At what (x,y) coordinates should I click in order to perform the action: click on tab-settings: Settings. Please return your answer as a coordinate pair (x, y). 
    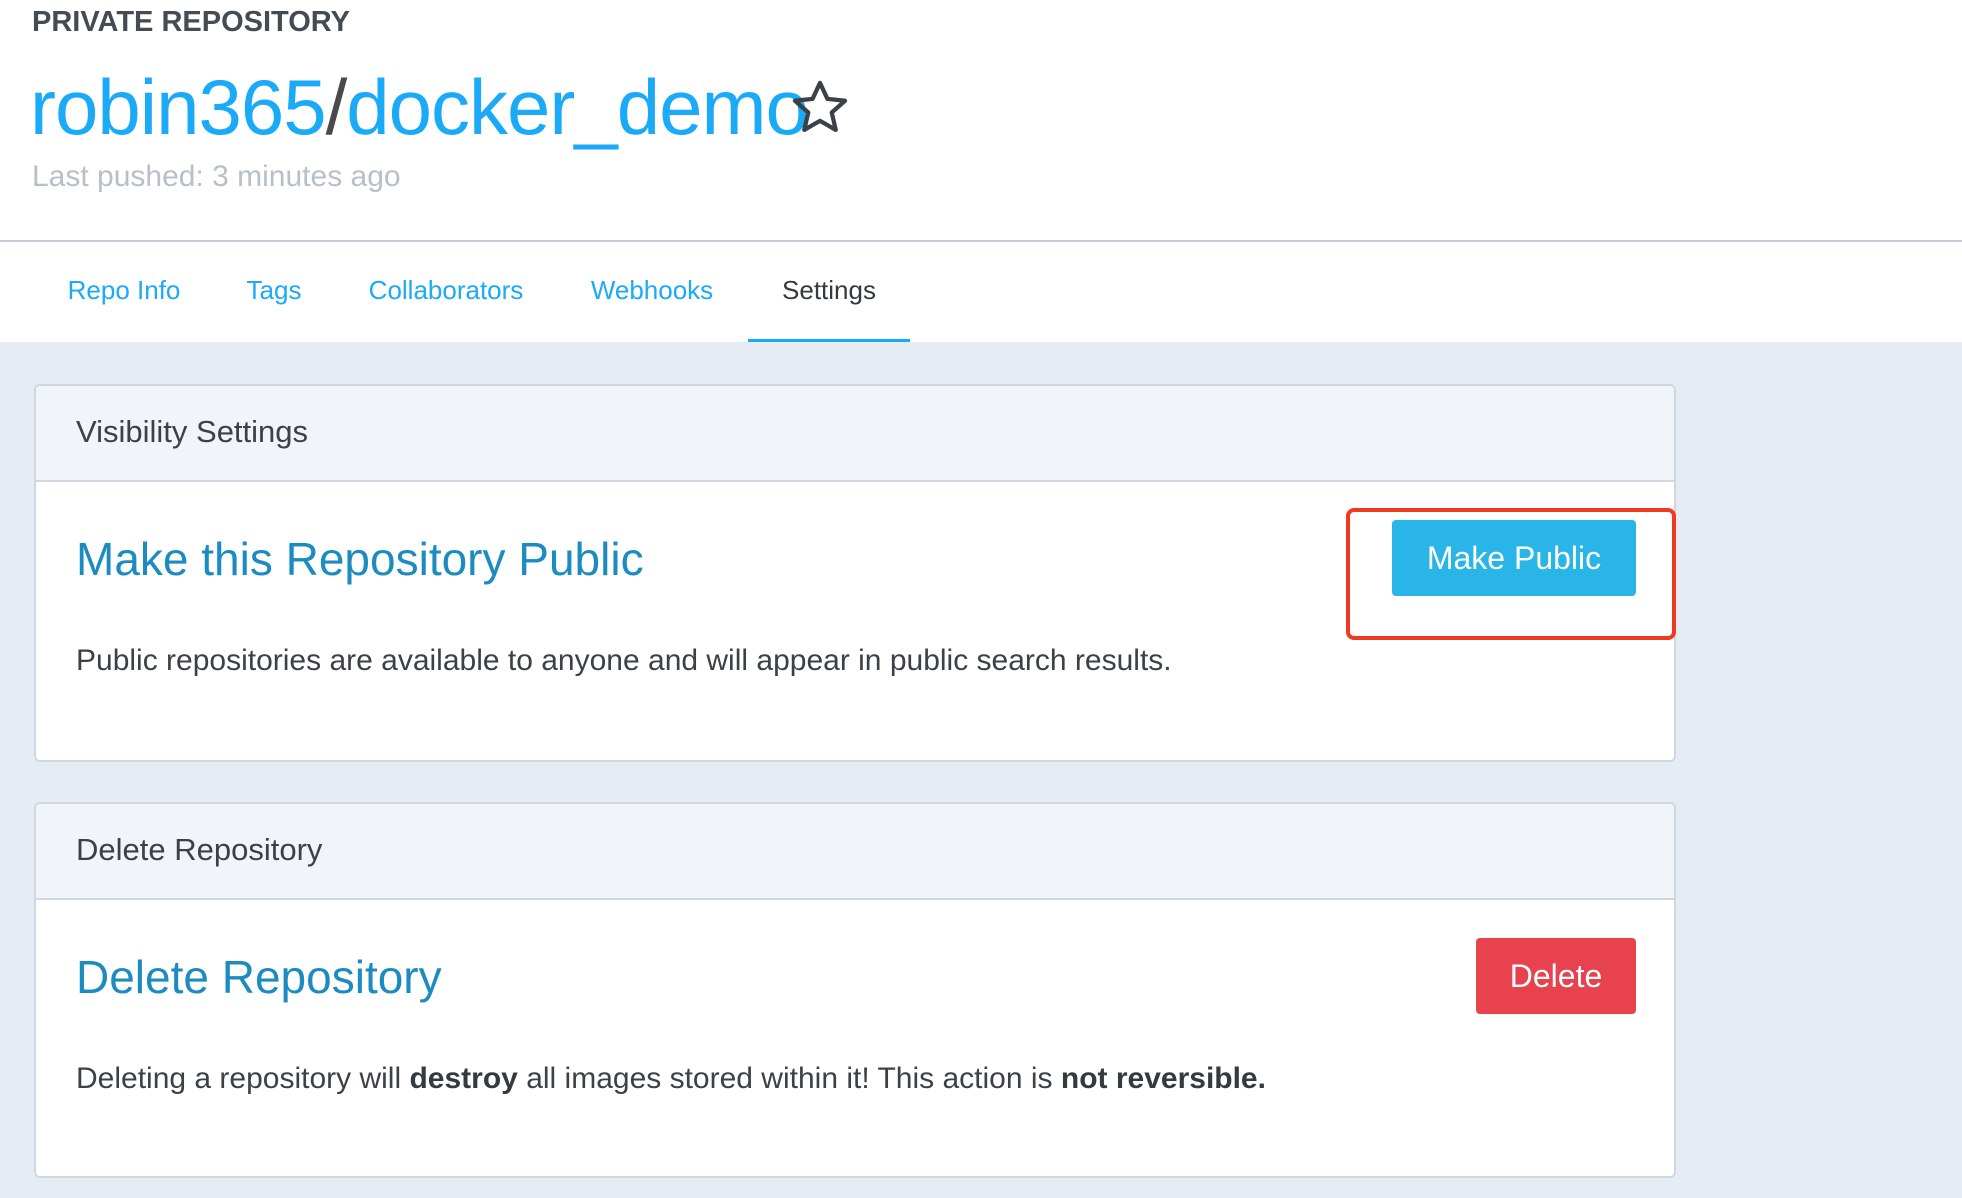
    Looking at the image, I should click on (829, 292).